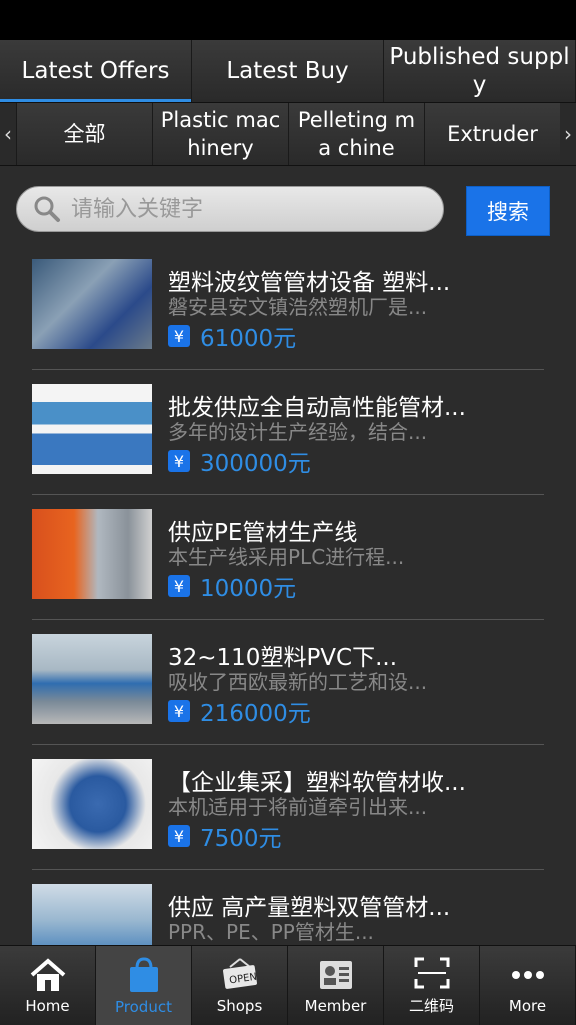 This screenshot has height=1025, width=576. I want to click on list-item: 32~110塑料PVC下... 吸收了西欧最新的工艺和设... ¥216000元, so click(288, 682).